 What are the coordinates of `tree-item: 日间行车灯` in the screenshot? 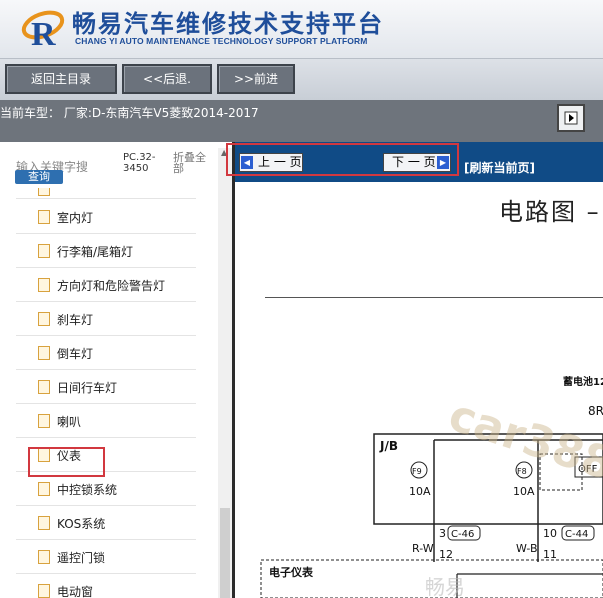 It's located at (106, 387).